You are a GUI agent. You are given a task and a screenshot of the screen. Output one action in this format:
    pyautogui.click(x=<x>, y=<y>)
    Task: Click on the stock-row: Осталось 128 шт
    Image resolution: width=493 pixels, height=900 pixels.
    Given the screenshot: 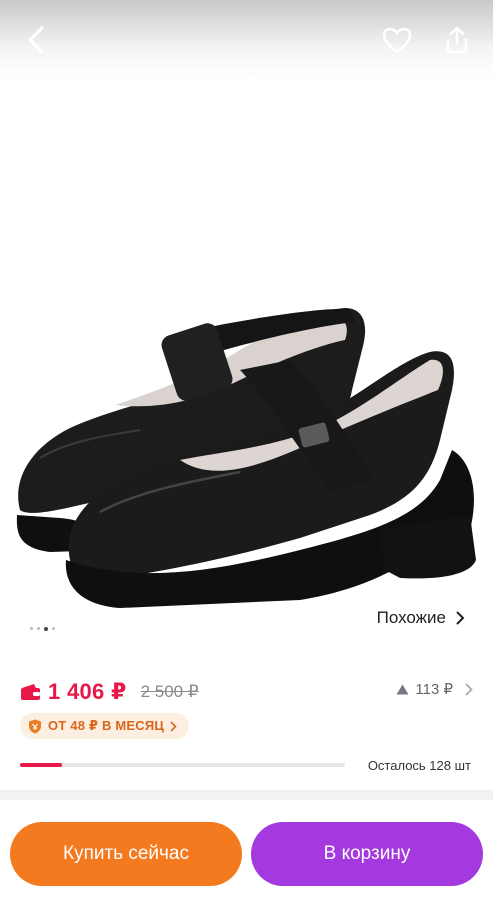 What is the action you would take?
    pyautogui.click(x=245, y=765)
    